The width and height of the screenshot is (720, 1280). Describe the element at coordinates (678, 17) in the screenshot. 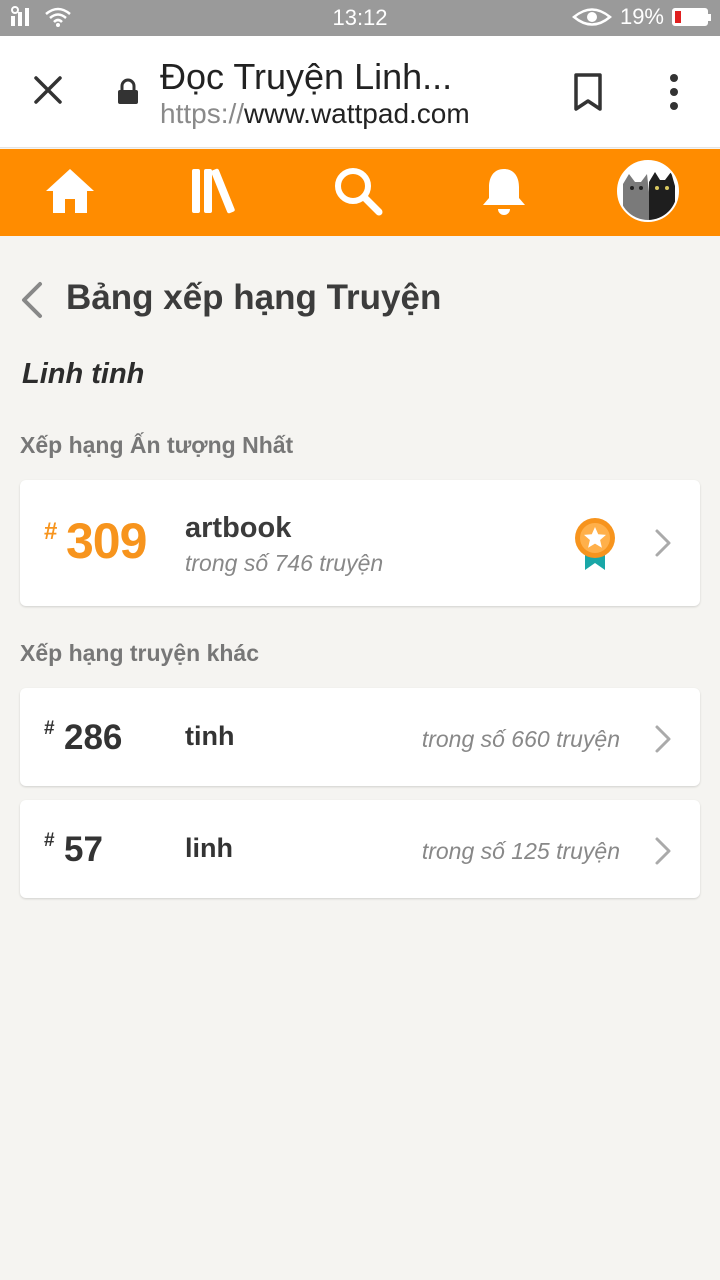

I see `battery-fill` at that location.